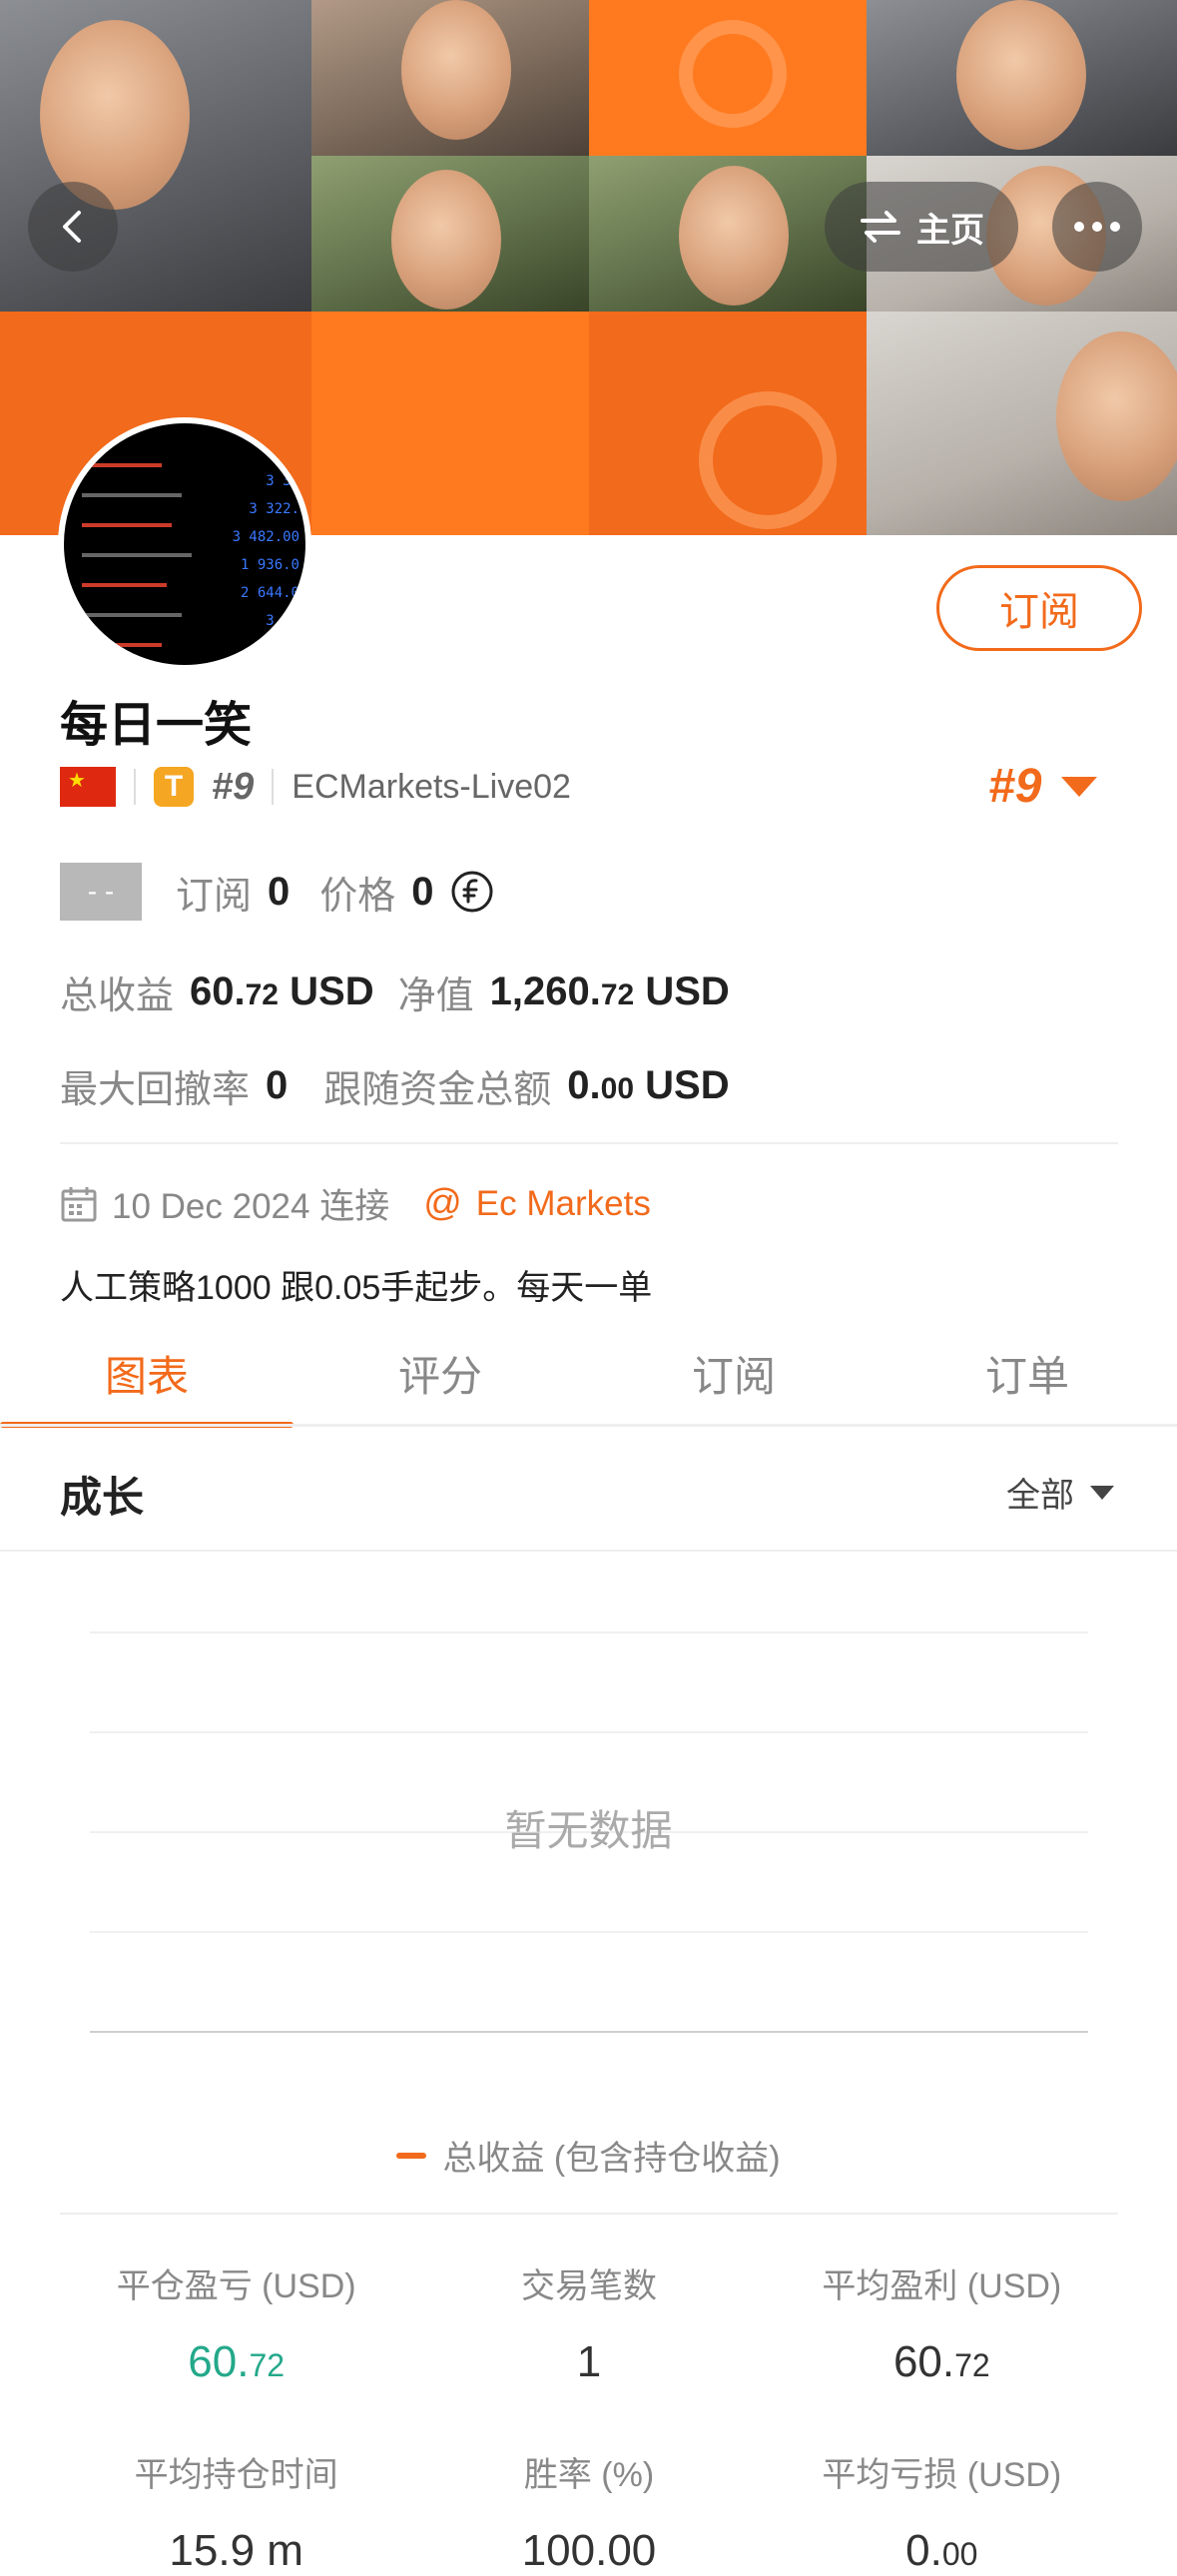 Image resolution: width=1177 pixels, height=2576 pixels. What do you see at coordinates (563, 1204) in the screenshot?
I see `broker-link: Ec Markets` at bounding box center [563, 1204].